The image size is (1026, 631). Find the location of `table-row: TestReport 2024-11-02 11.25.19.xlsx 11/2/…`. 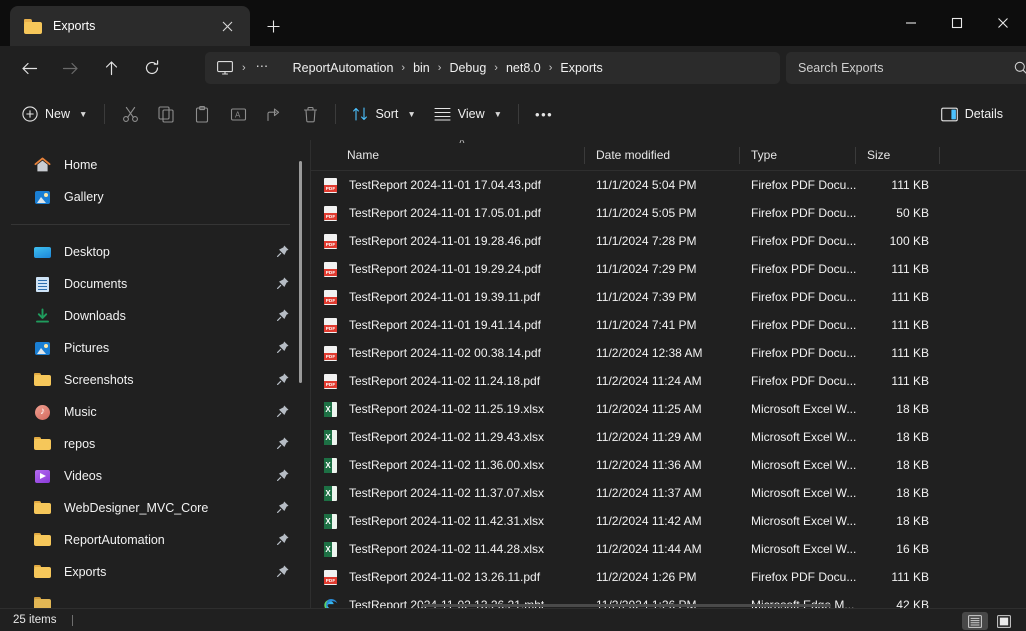

table-row: TestReport 2024-11-02 11.25.19.xlsx 11/2/… is located at coordinates (668, 409).